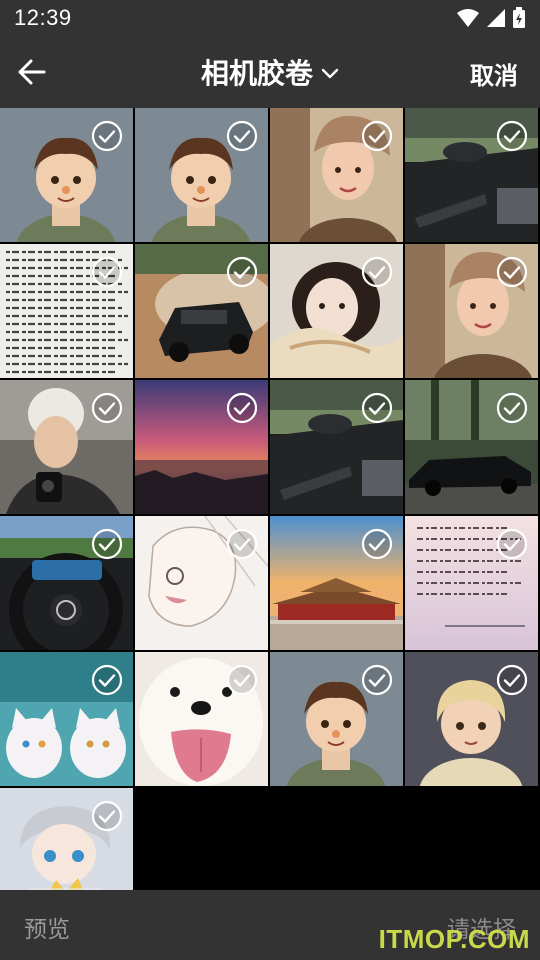 This screenshot has height=960, width=540. What do you see at coordinates (330, 74) in the screenshot?
I see `chevron-down-icon` at bounding box center [330, 74].